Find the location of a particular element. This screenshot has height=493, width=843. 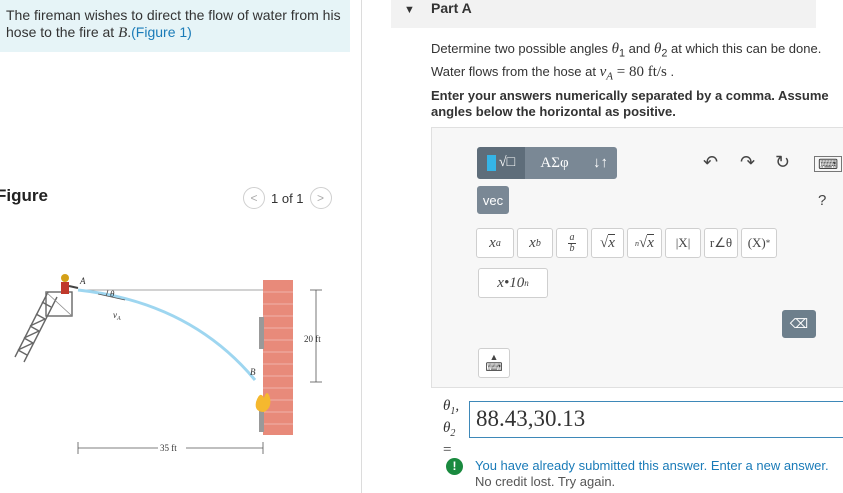

vec-button: vec is located at coordinates (493, 200).